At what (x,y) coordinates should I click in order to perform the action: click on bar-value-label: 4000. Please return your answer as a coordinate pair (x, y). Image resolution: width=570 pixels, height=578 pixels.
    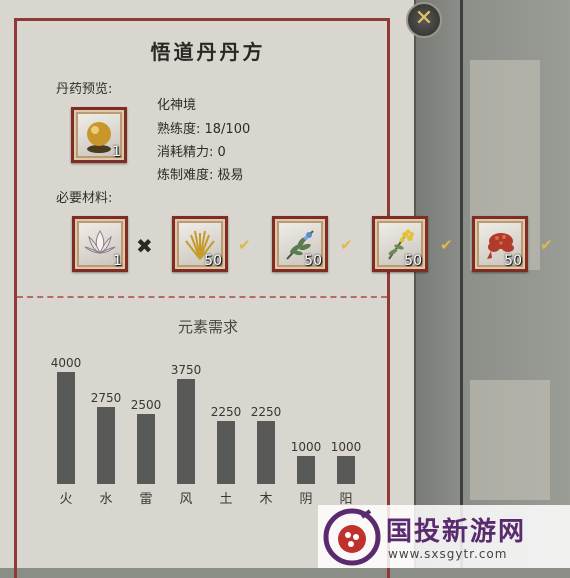
    Looking at the image, I should click on (66, 363).